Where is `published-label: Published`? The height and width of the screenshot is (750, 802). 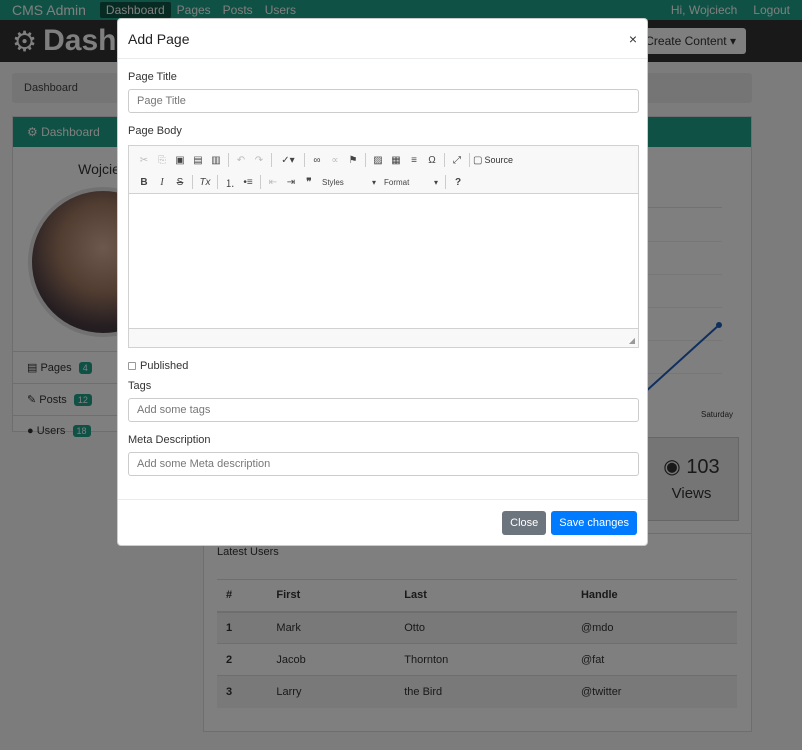
published-label: Published is located at coordinates (164, 366).